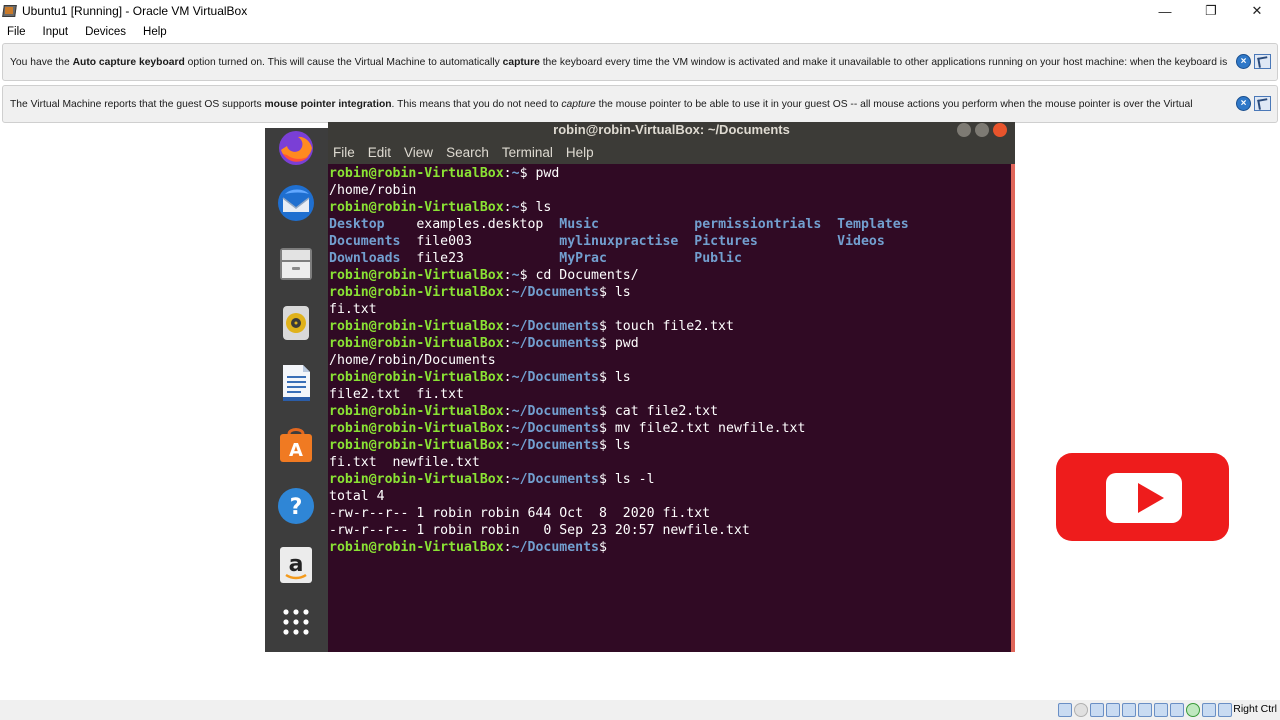 The height and width of the screenshot is (720, 1280). Describe the element at coordinates (627, 224) in the screenshot. I see `ls-entry: Music` at that location.